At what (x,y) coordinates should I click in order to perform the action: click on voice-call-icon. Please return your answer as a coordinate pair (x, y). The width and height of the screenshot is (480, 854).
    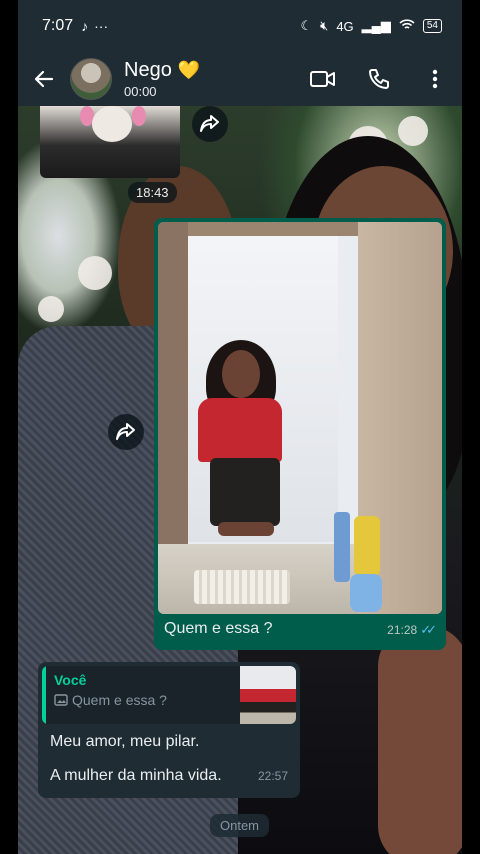
    Looking at the image, I should click on (379, 79).